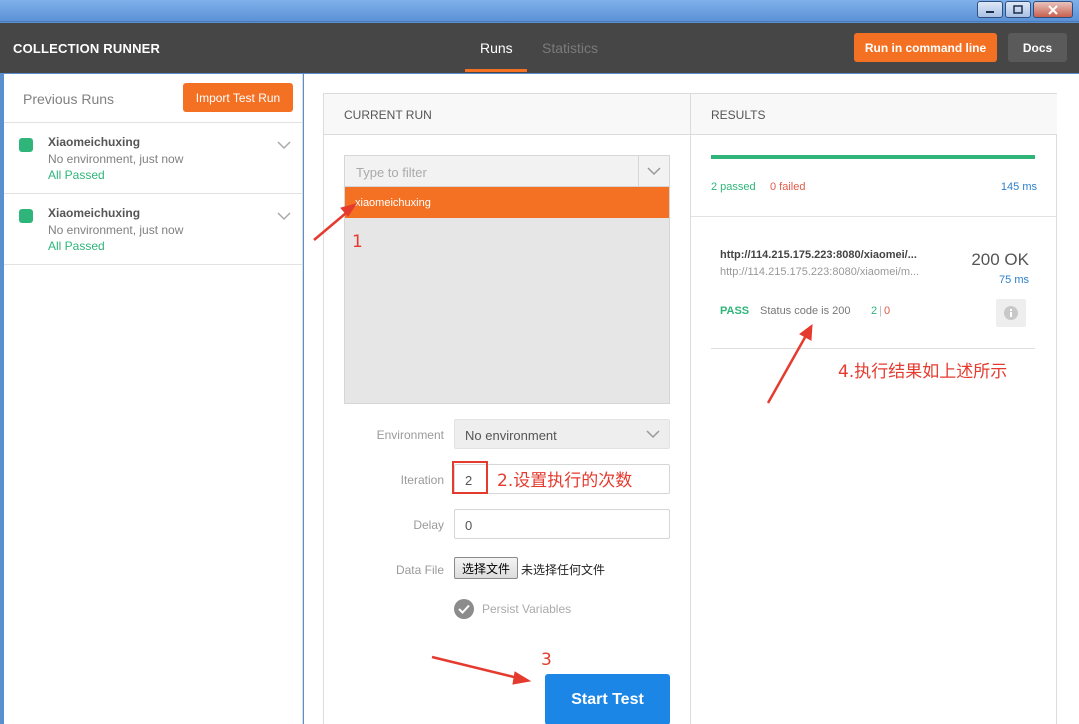  Describe the element at coordinates (873, 157) in the screenshot. I see `results-progress-bar` at that location.